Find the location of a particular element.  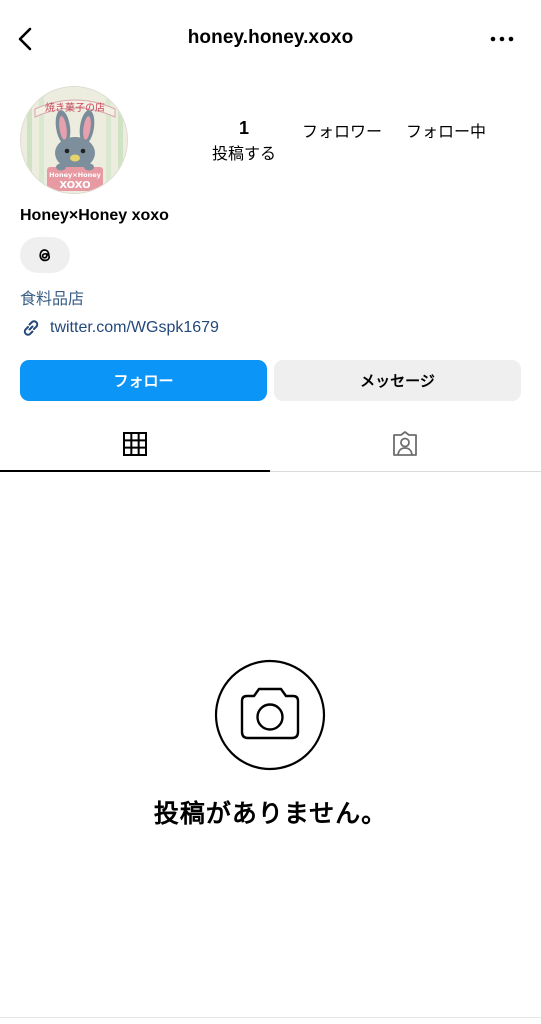

tab-posts-grid is located at coordinates (135, 443).